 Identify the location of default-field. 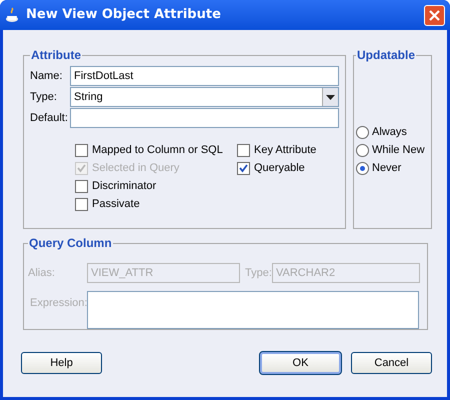
(204, 118).